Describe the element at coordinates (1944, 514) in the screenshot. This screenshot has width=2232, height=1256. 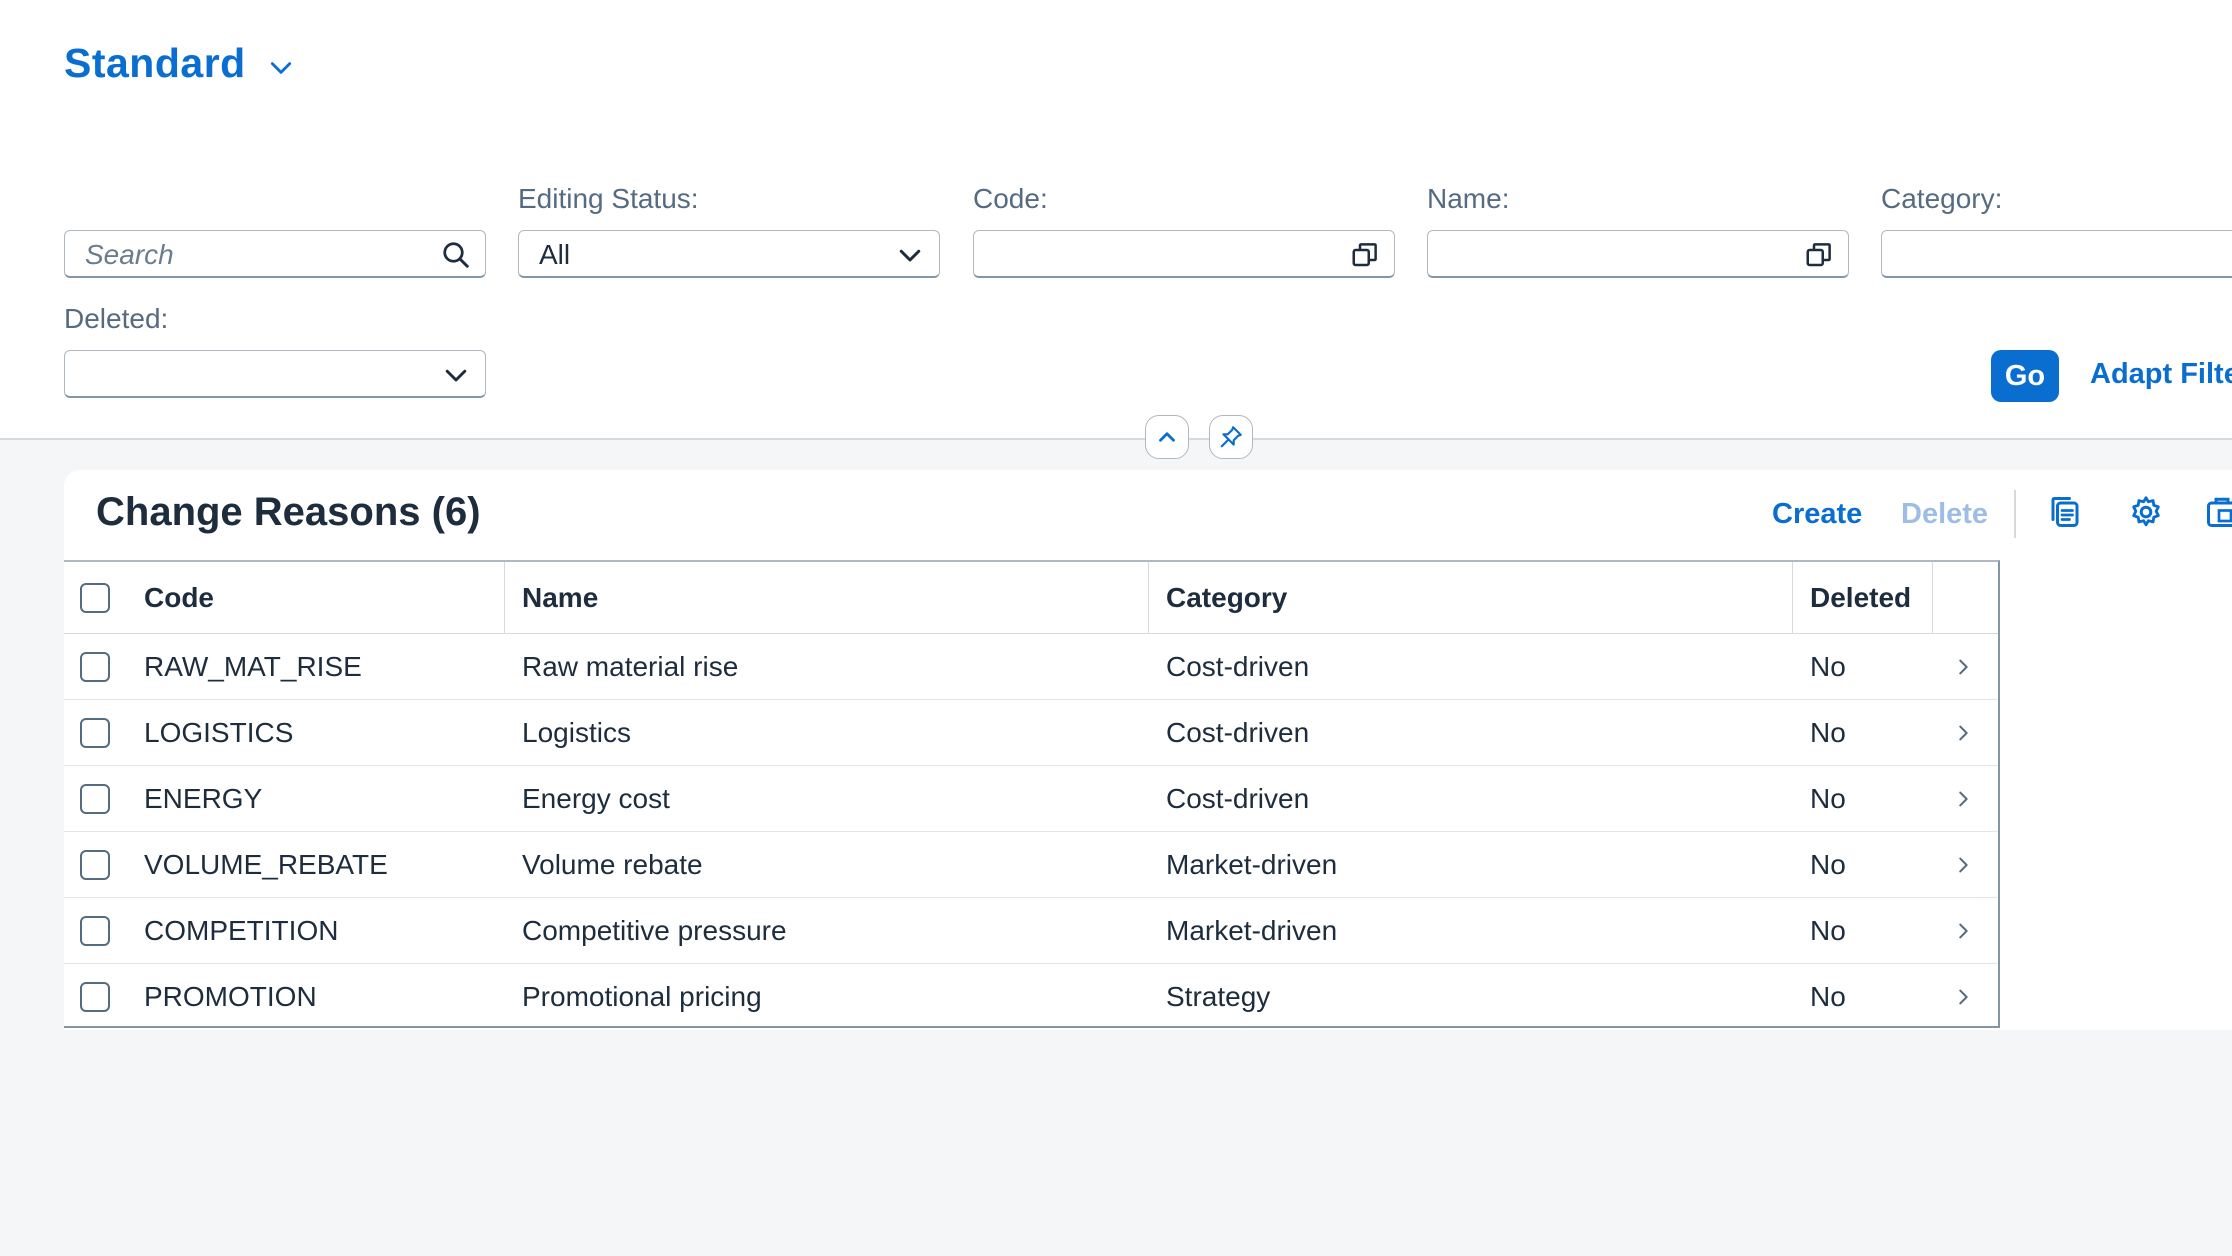
I see `delete-button: Delete` at that location.